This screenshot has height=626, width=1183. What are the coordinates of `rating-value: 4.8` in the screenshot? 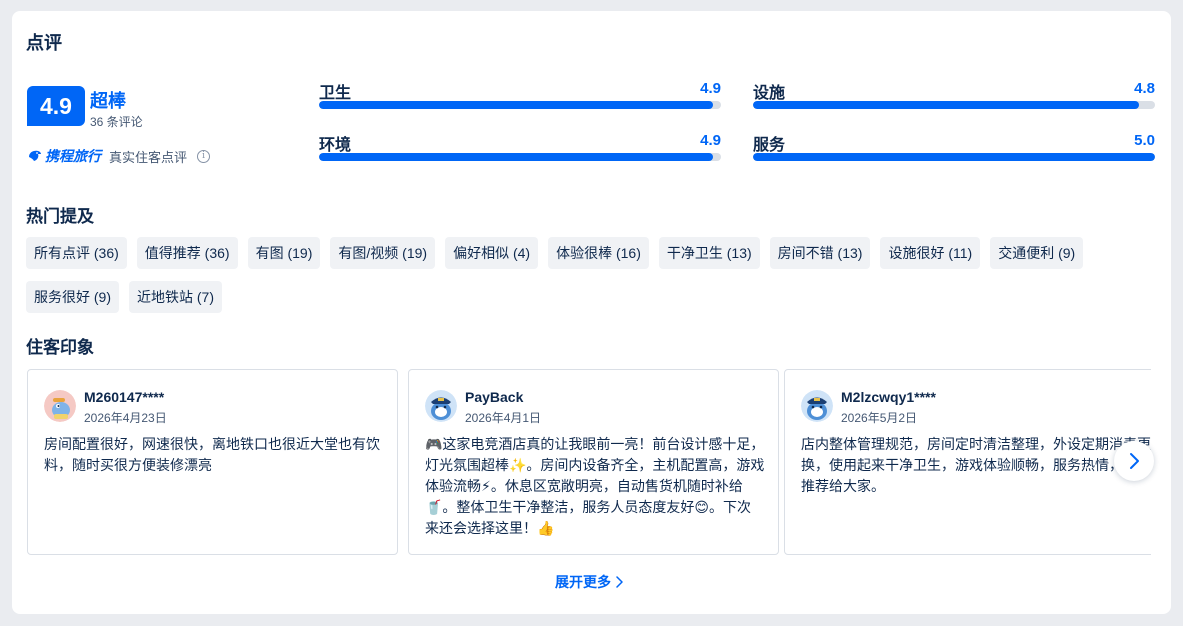 It's located at (1144, 88).